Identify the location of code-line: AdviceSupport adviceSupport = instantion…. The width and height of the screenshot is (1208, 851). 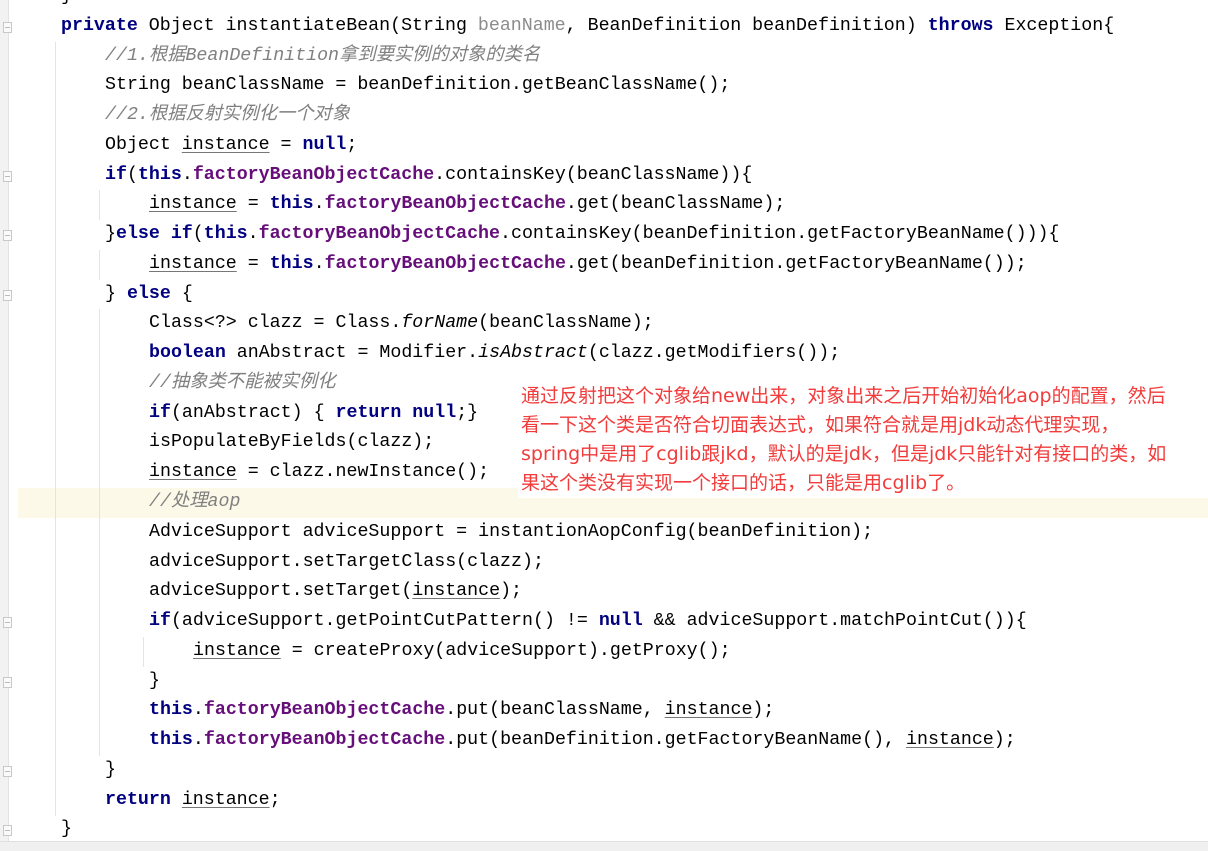
(587, 533).